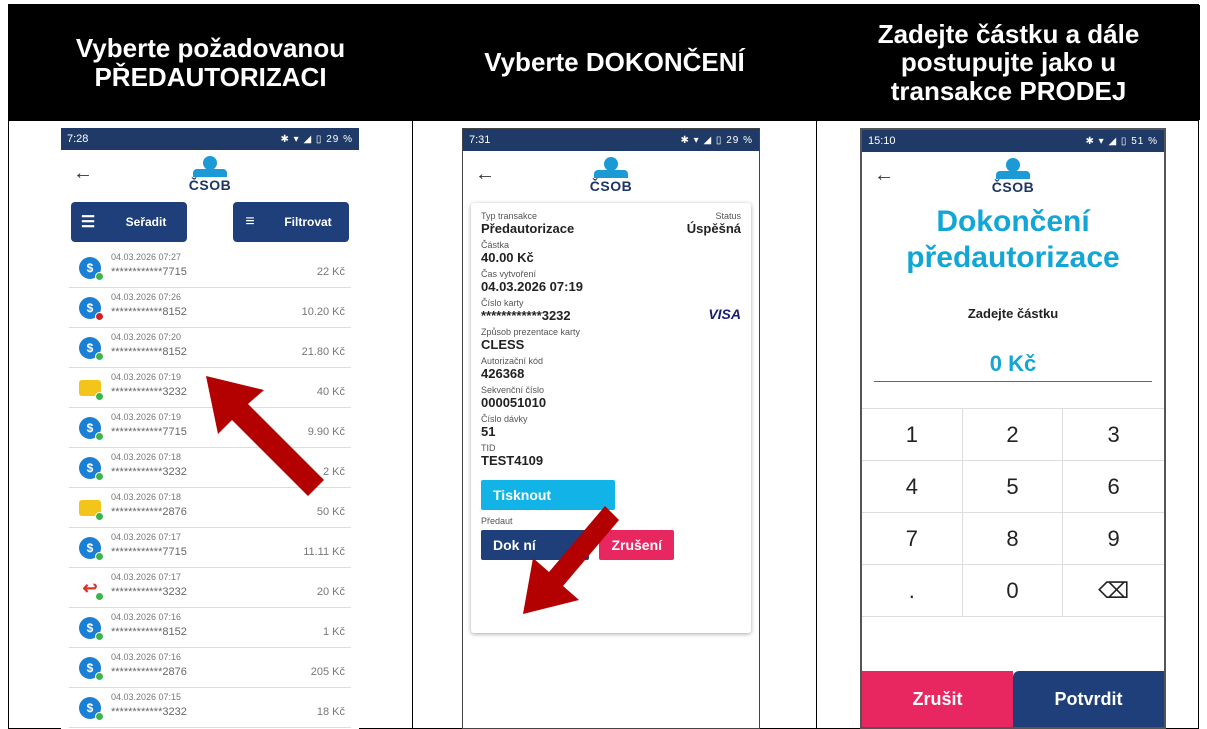 This screenshot has width=1207, height=729. Describe the element at coordinates (937, 699) in the screenshot. I see `cancel-button: Zrušit` at that location.